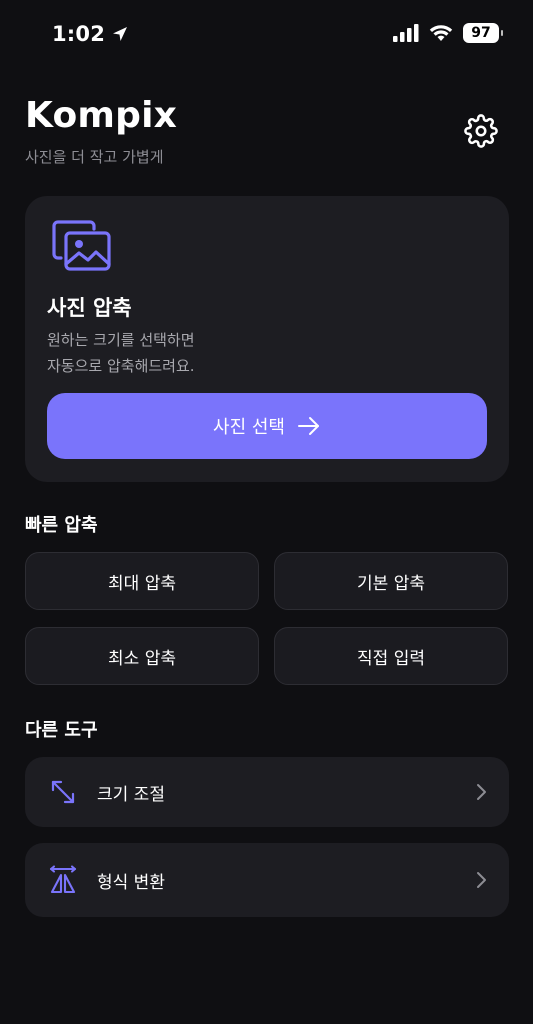 This screenshot has width=533, height=1024. What do you see at coordinates (266, 35) in the screenshot?
I see `status-bar: 1:02 97` at bounding box center [266, 35].